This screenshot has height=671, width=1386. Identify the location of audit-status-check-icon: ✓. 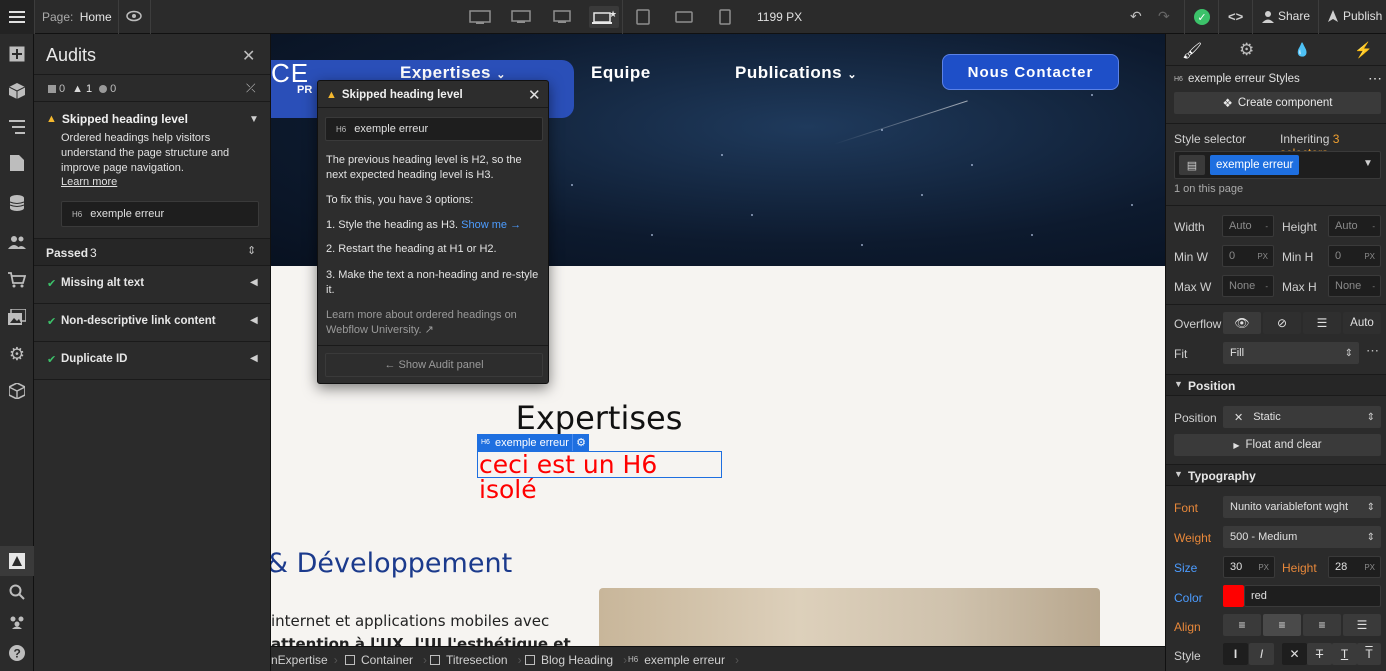
(1202, 17).